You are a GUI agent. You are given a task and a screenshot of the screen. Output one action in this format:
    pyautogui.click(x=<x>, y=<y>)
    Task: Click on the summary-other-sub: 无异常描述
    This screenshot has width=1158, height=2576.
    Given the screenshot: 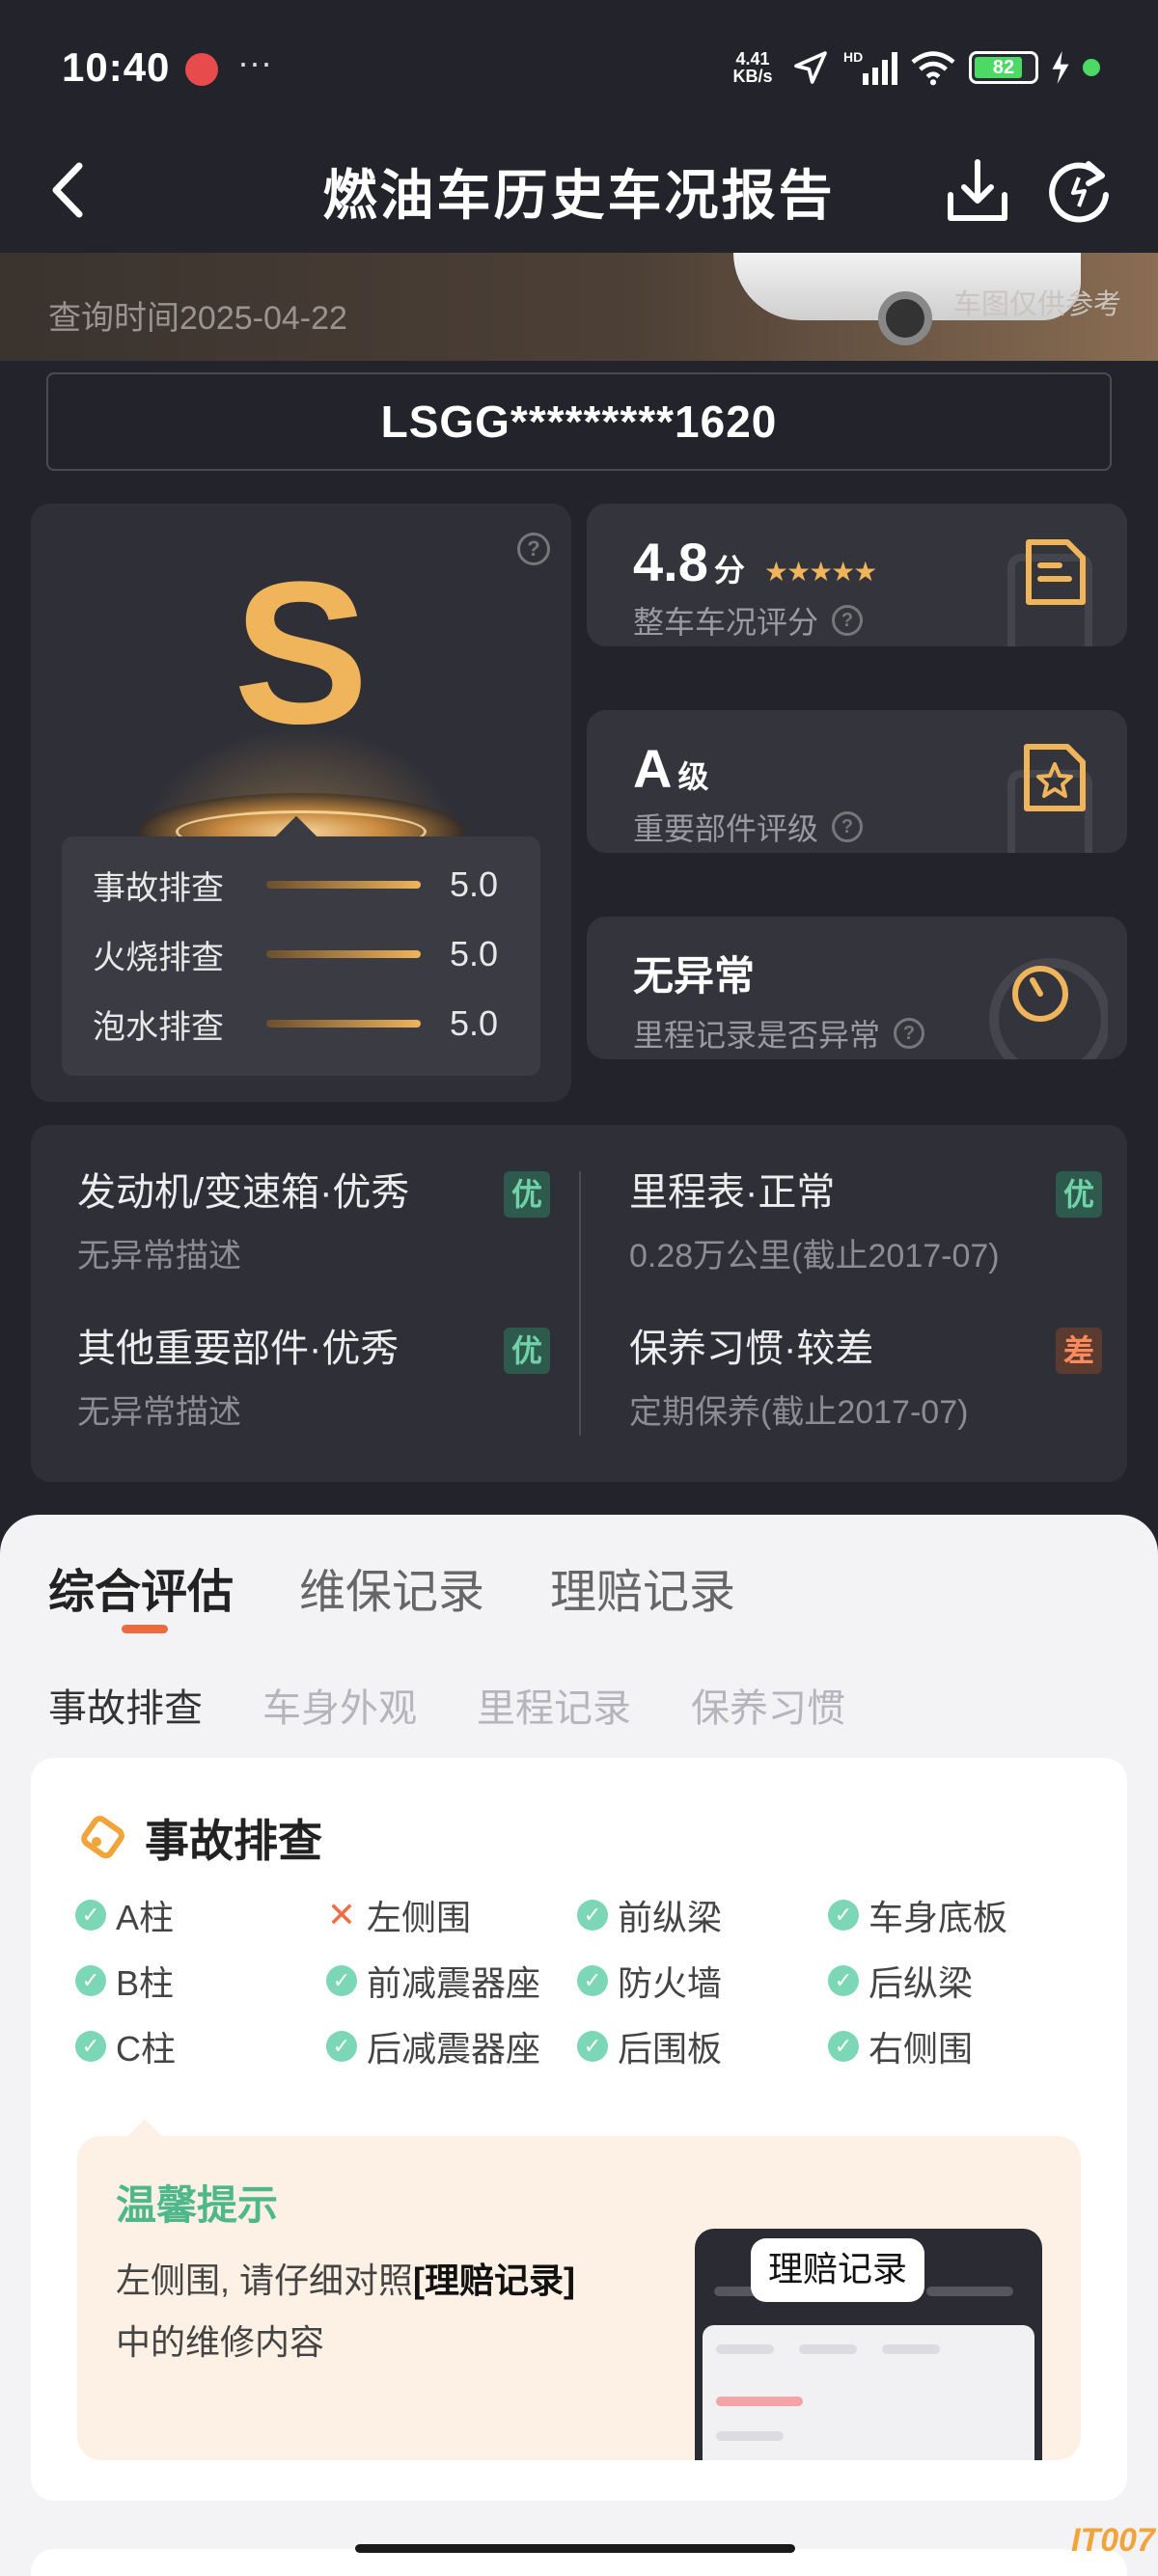 What is the action you would take?
    pyautogui.click(x=159, y=1413)
    